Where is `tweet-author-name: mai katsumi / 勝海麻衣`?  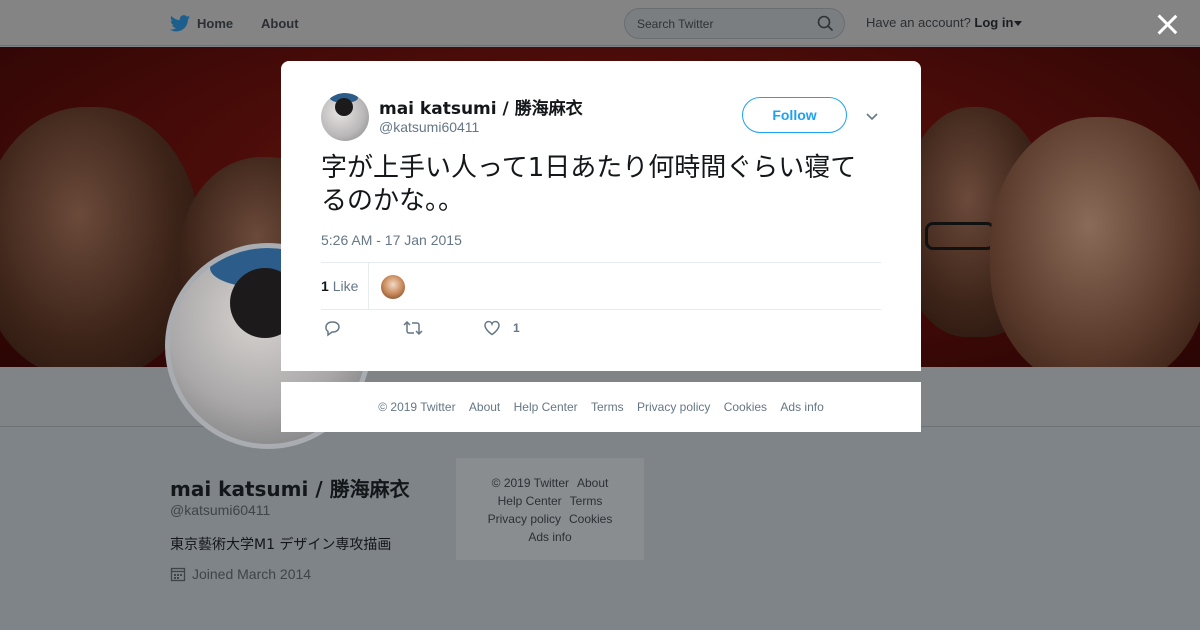 tweet-author-name: mai katsumi / 勝海麻衣 is located at coordinates (481, 106).